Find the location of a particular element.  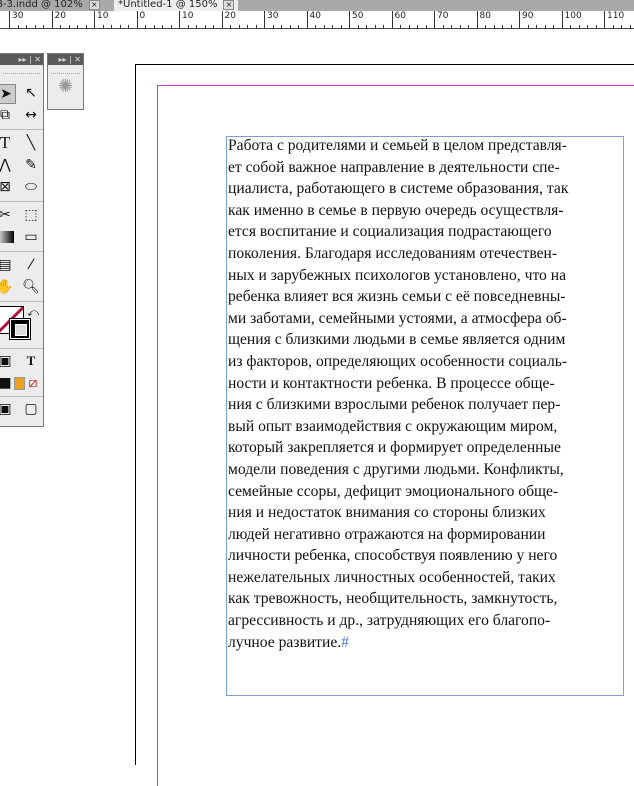

ellipse-tool-icon: ⬭ is located at coordinates (31, 187).